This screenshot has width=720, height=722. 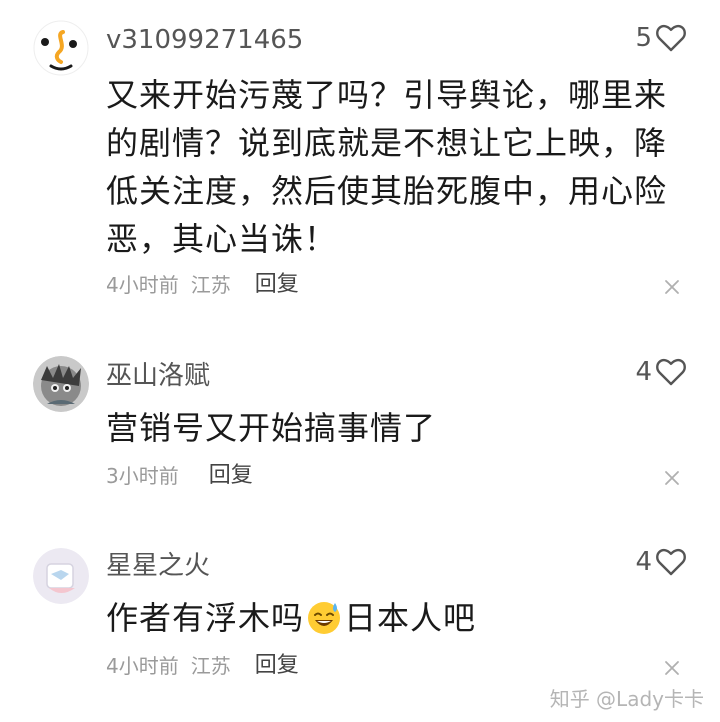 I want to click on like-count: 5, so click(x=643, y=38).